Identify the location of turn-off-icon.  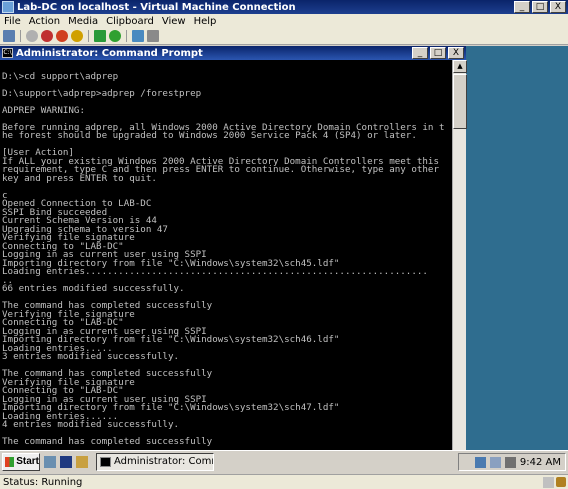
(47, 36).